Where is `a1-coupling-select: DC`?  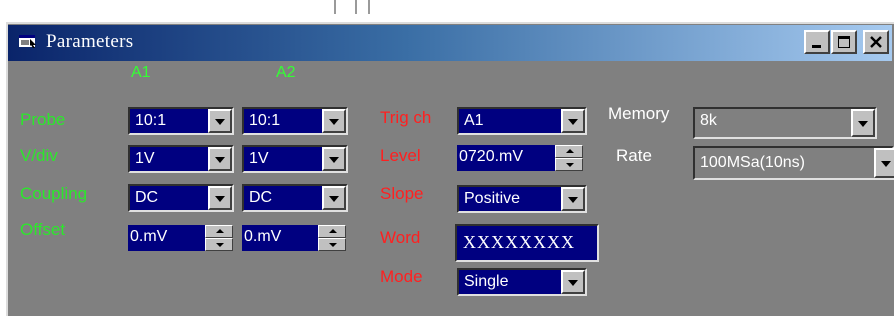 a1-coupling-select: DC is located at coordinates (181, 198).